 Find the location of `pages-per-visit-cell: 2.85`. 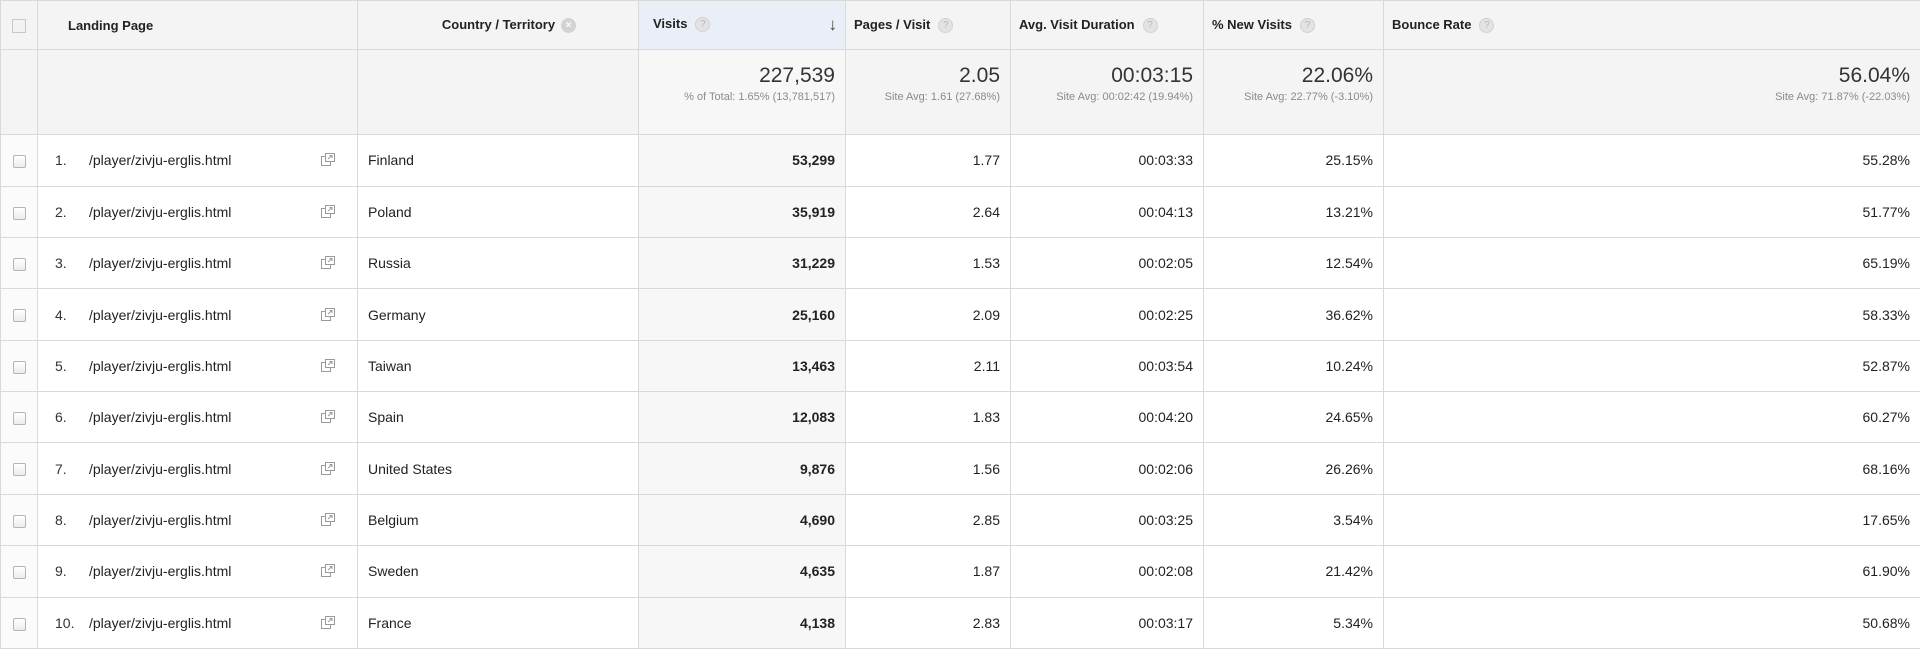

pages-per-visit-cell: 2.85 is located at coordinates (928, 520).